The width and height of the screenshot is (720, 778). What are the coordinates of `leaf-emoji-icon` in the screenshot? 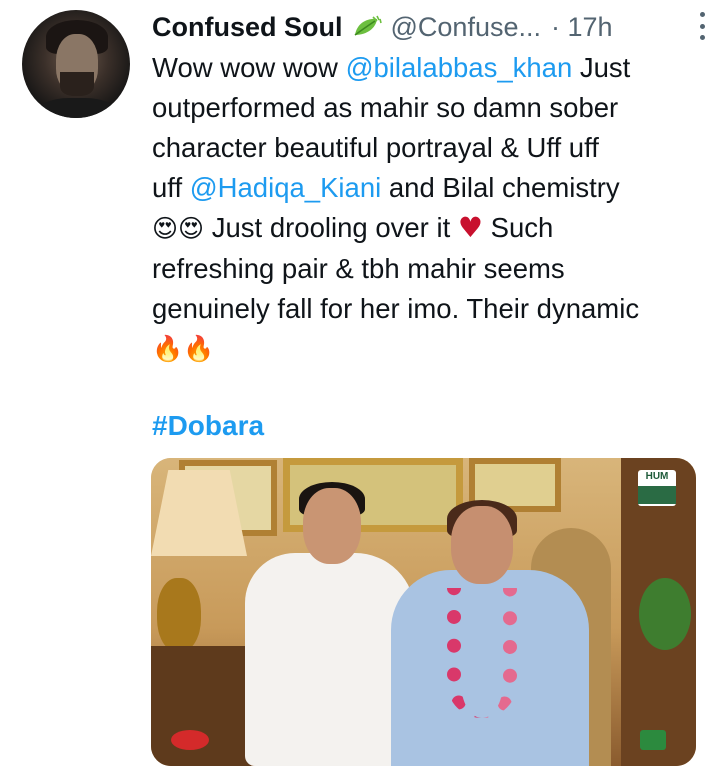 It's located at (367, 27).